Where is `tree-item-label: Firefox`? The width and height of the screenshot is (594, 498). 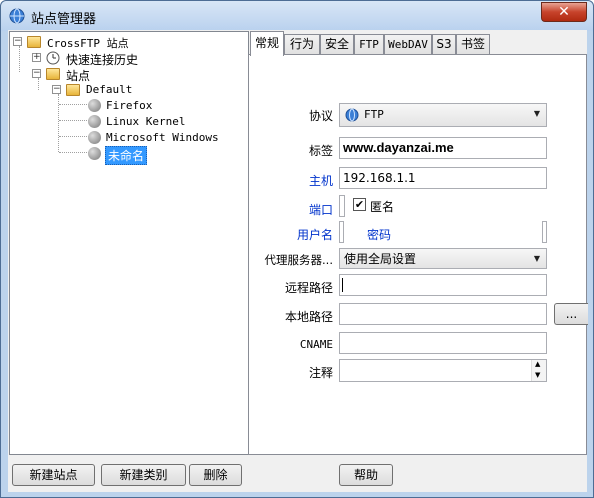
tree-item-label: Firefox is located at coordinates (129, 105).